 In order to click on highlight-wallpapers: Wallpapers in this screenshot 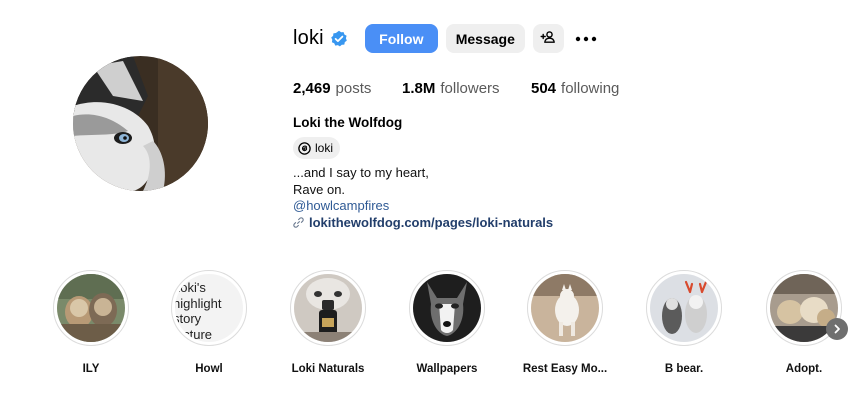, I will do `click(447, 322)`.